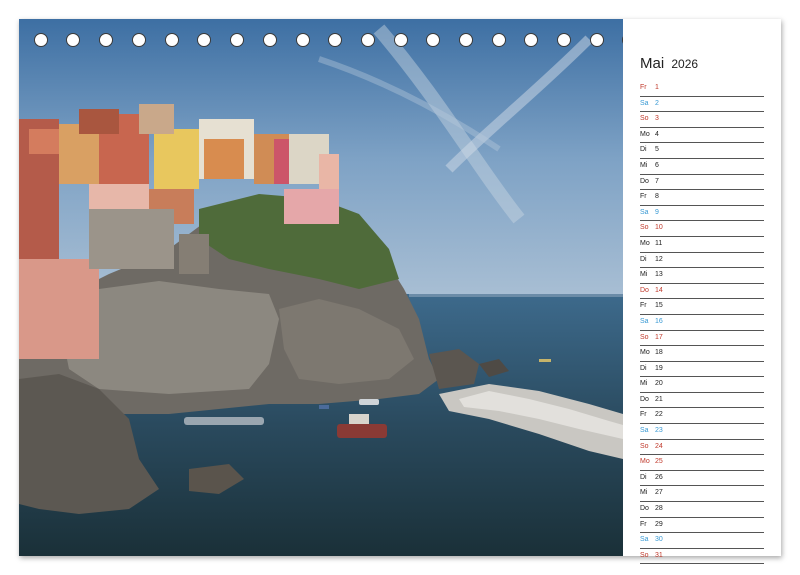  What do you see at coordinates (659, 243) in the screenshot?
I see `day-number: 11` at bounding box center [659, 243].